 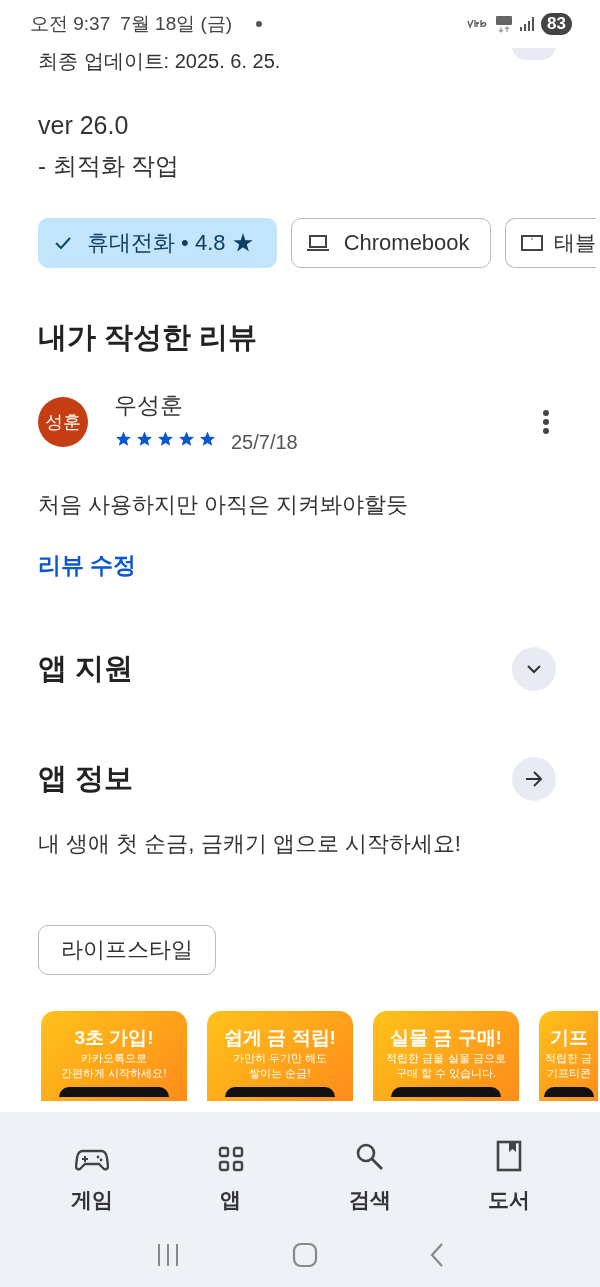 I want to click on edit-review-link: 리뷰 수정, so click(x=87, y=565).